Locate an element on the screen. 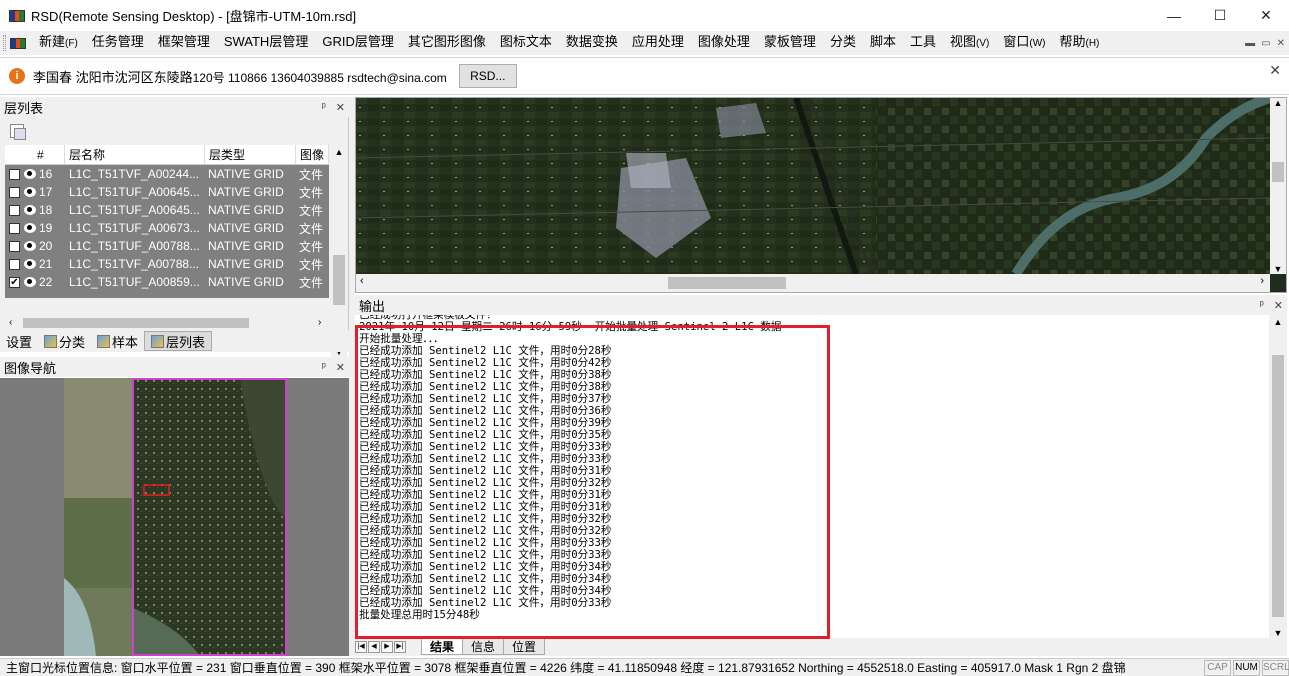  layer-row: 20 L1C_T51TUF_A00788... NATIVE GRID 文件 is located at coordinates (167, 246).